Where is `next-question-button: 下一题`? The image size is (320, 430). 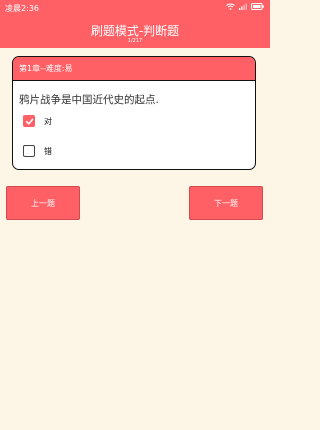 next-question-button: 下一题 is located at coordinates (226, 203).